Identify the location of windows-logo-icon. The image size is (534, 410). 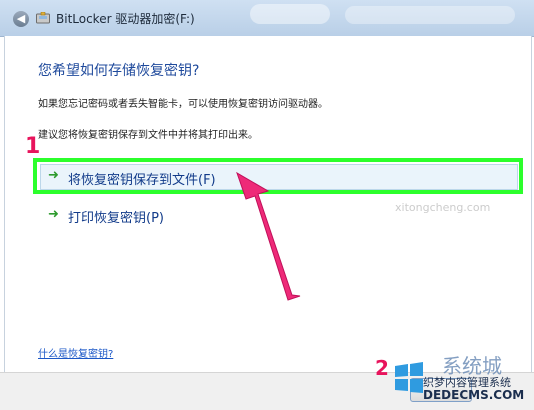
(409, 377).